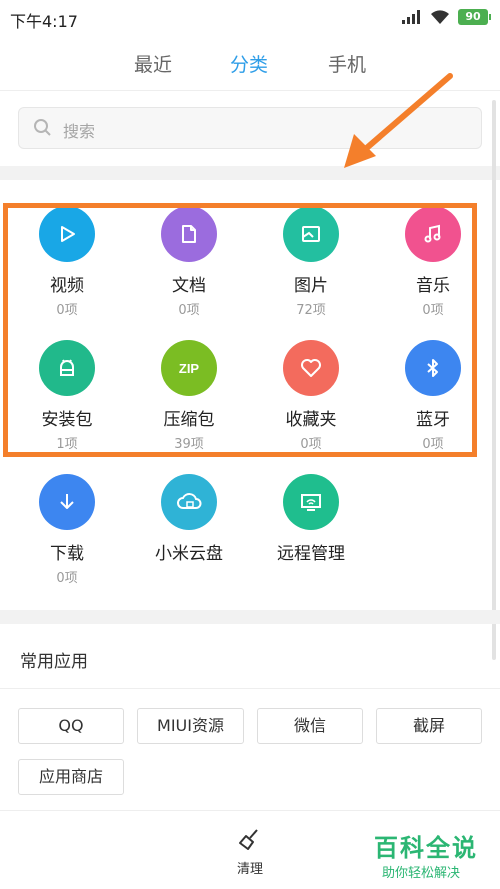  I want to click on wifi-icon, so click(440, 16).